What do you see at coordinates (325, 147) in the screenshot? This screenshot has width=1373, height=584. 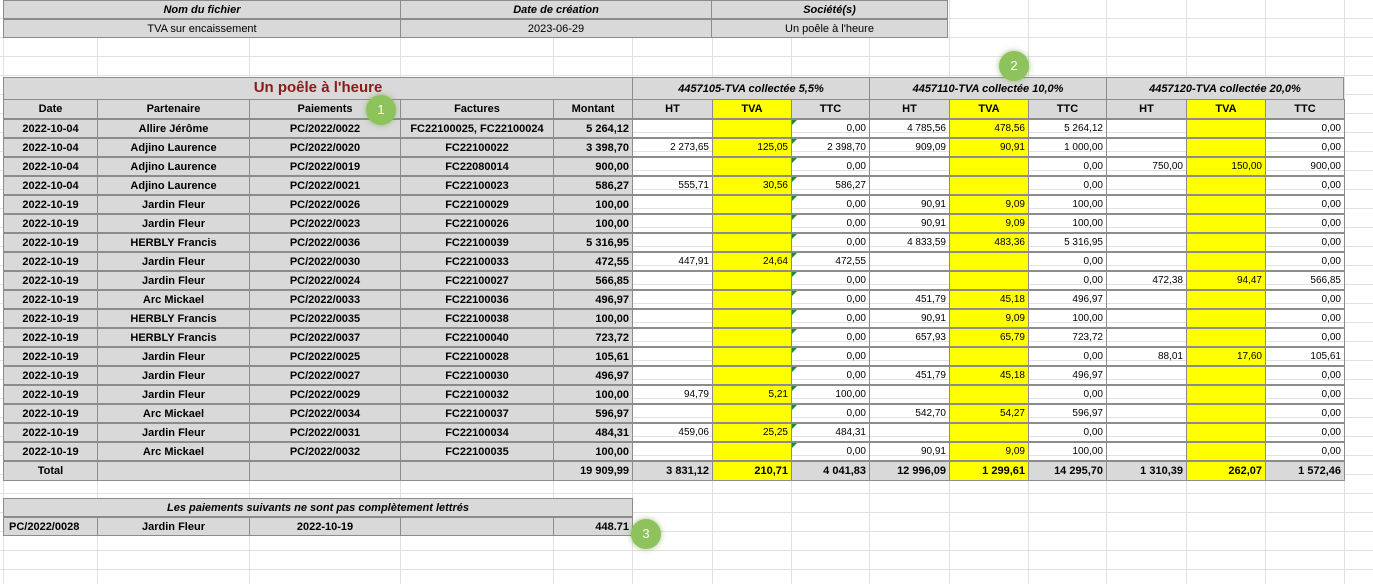 I see `cell-payment: PC/2022/0020` at bounding box center [325, 147].